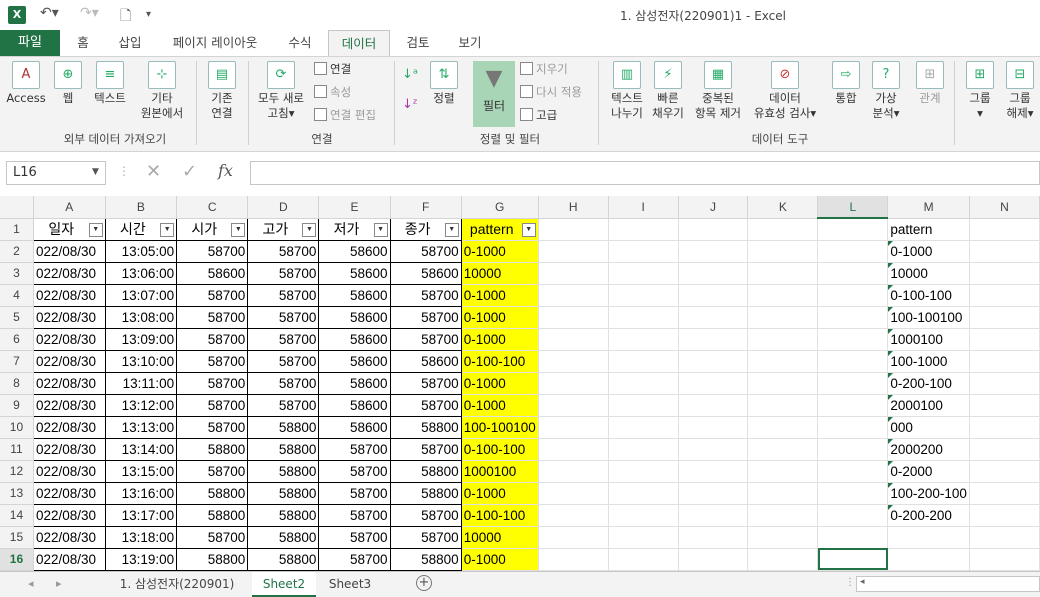 The image size is (1040, 597). I want to click on pattern-m-cell: 1000100, so click(928, 339).